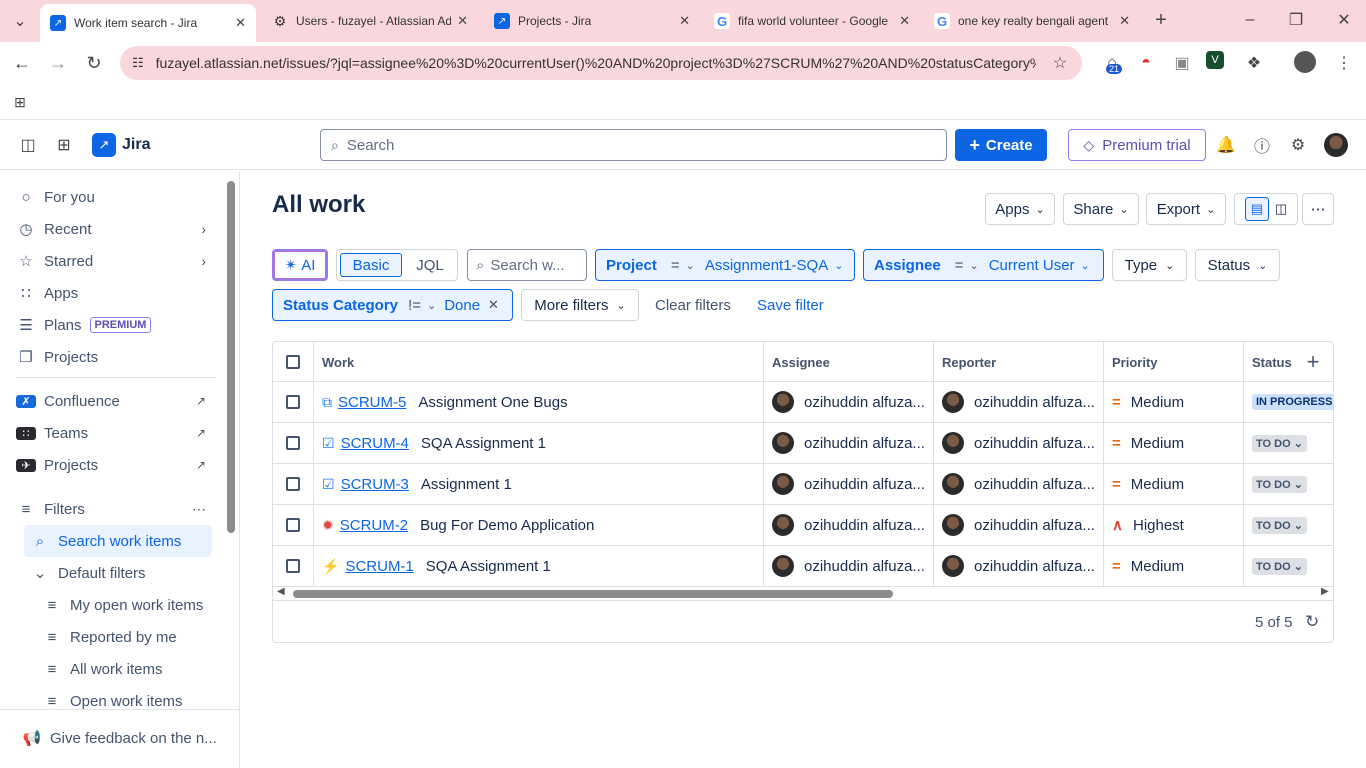  What do you see at coordinates (116, 229) in the screenshot?
I see `sidebar-item-recent: ◷ Recent ›` at bounding box center [116, 229].